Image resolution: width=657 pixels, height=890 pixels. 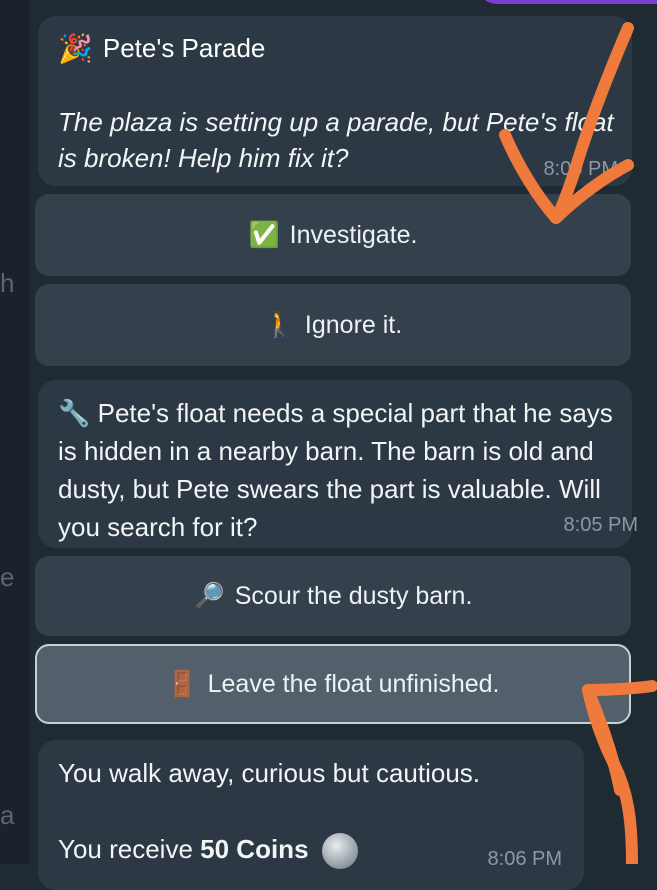 I want to click on reward-amount: 50 Coins, so click(x=254, y=849).